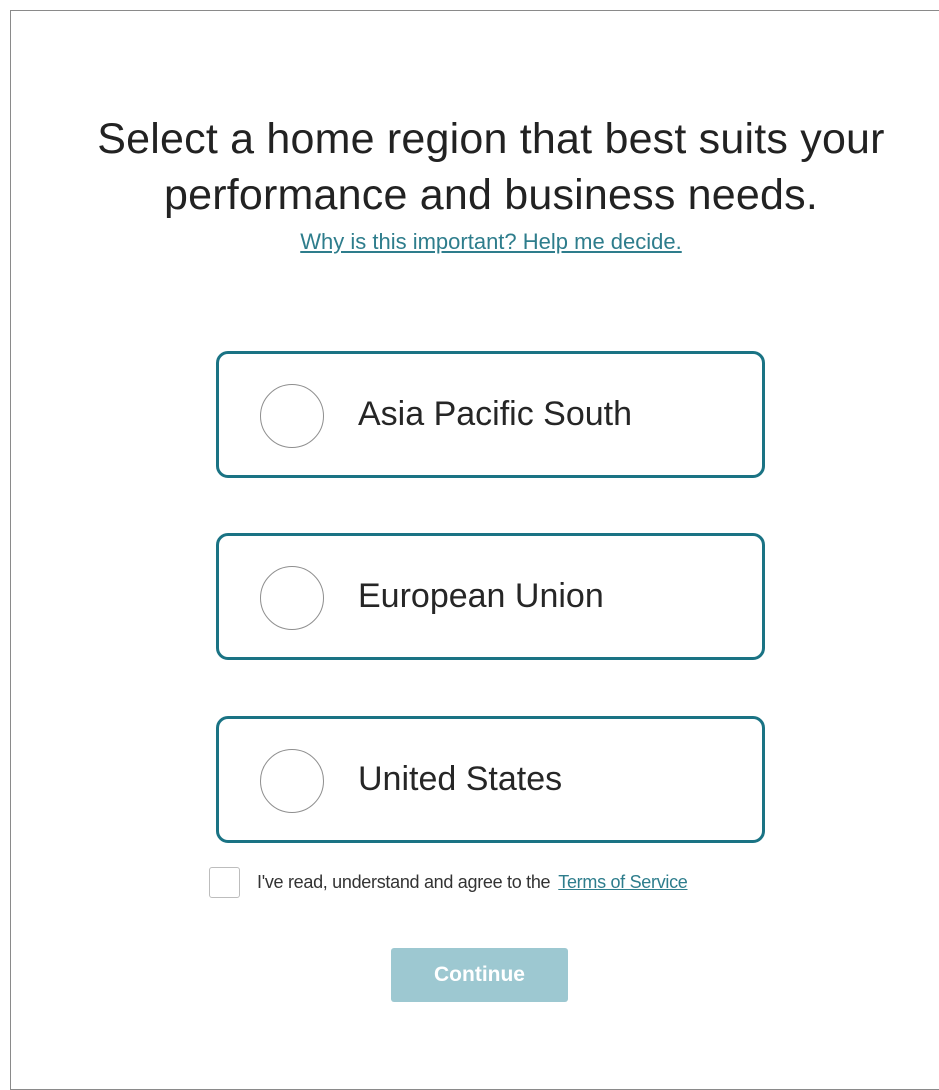  Describe the element at coordinates (491, 241) in the screenshot. I see `help-me-decide-link: Why is this important? Help me decide.` at that location.